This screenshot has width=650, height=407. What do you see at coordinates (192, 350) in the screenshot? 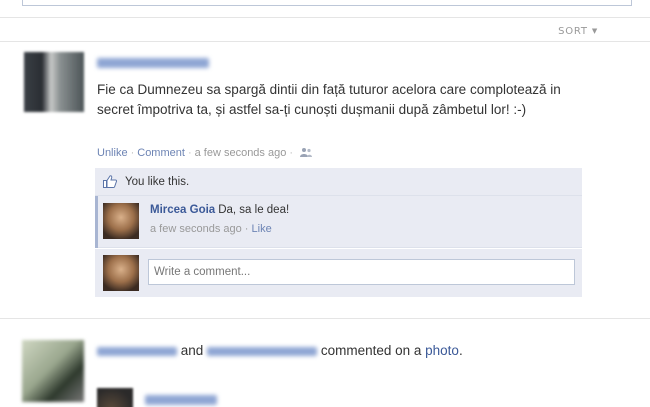
I see `story-and: and` at bounding box center [192, 350].